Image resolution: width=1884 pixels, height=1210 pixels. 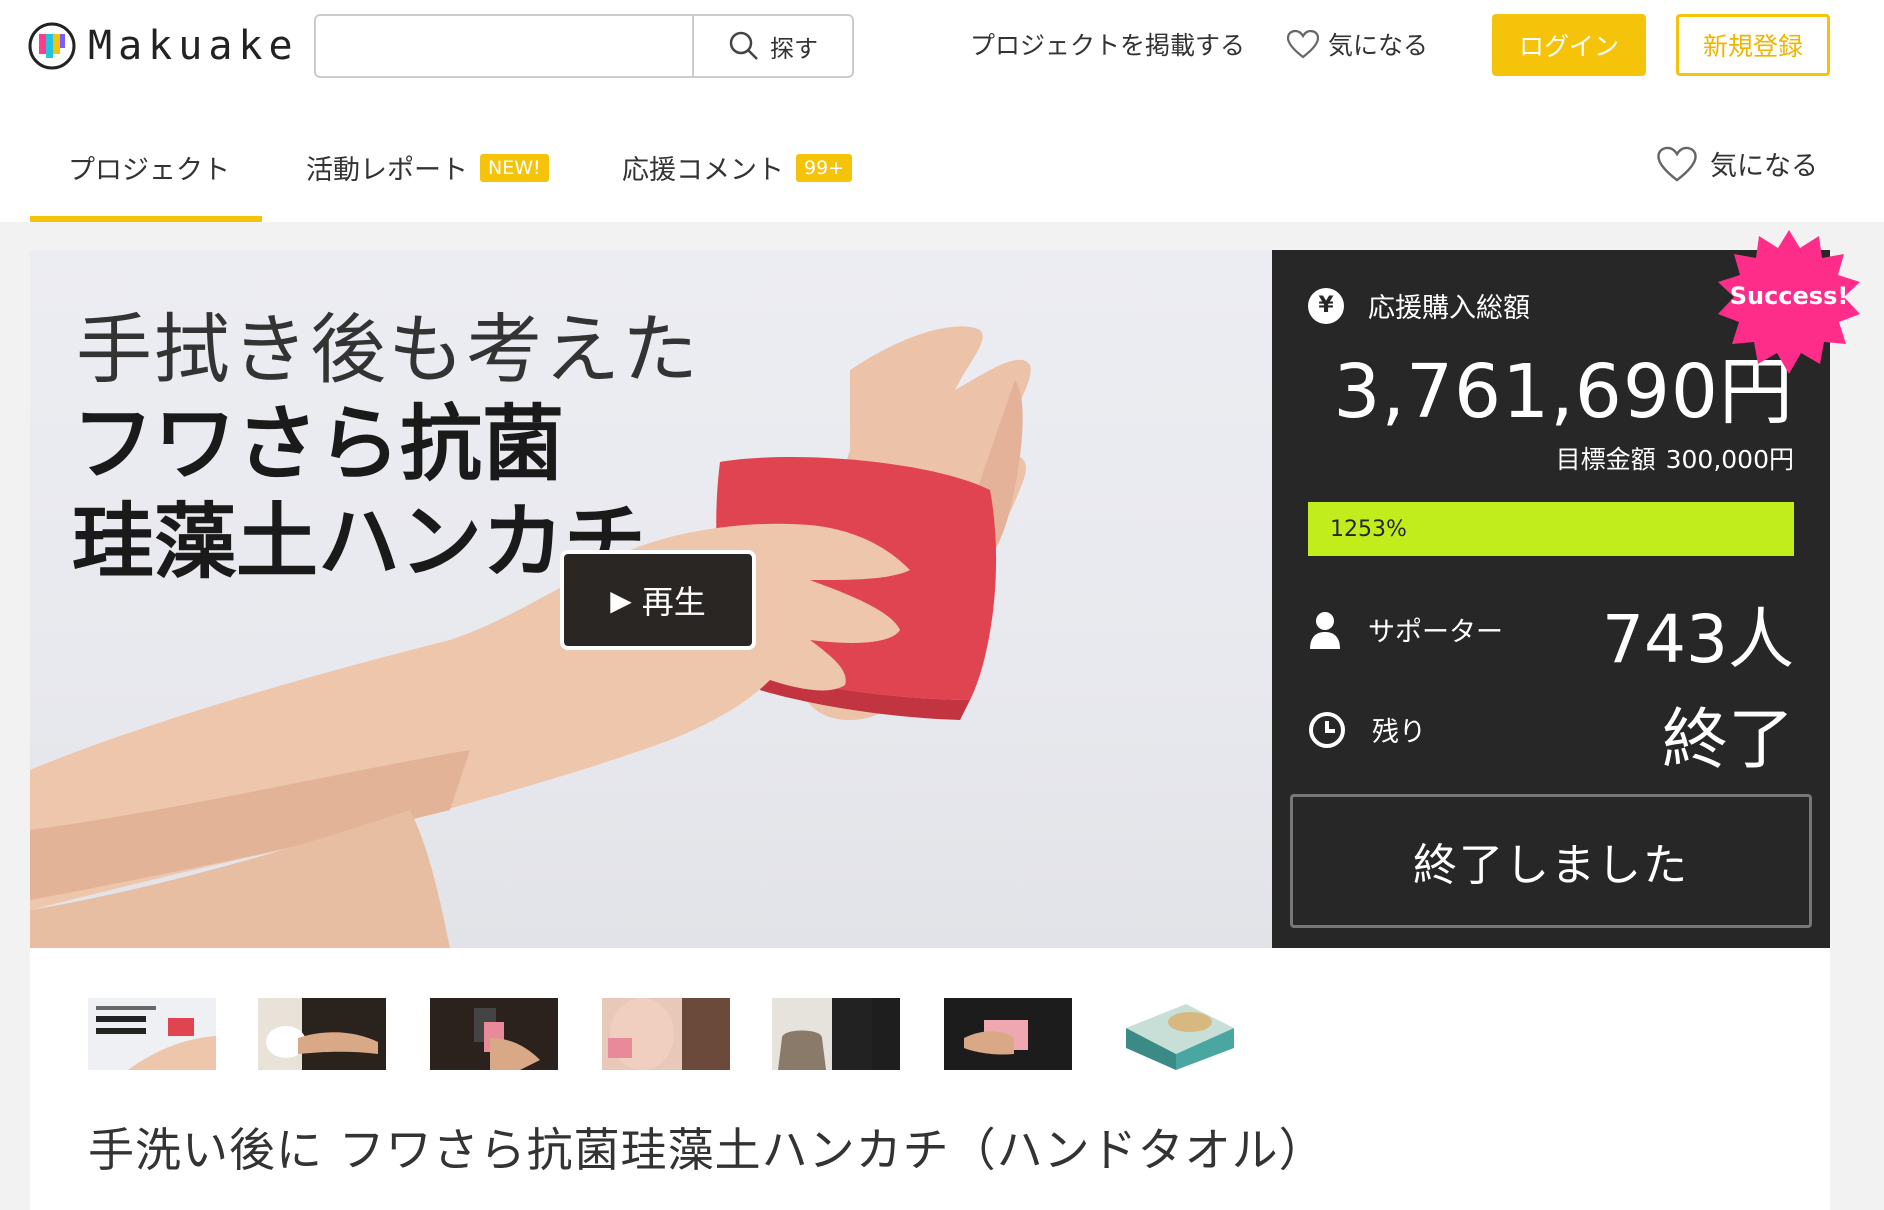 I want to click on funding-percent: 1253%, so click(x=1368, y=529).